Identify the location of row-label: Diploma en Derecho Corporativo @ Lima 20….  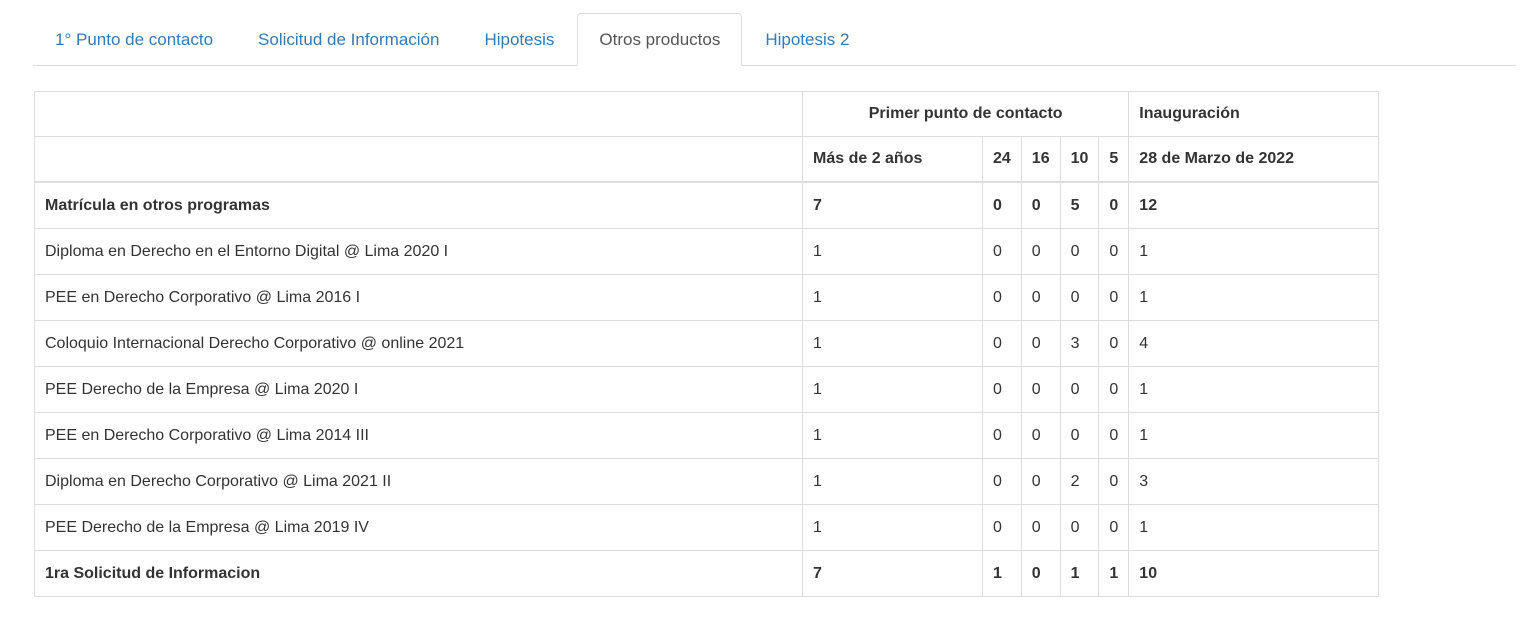
(418, 481).